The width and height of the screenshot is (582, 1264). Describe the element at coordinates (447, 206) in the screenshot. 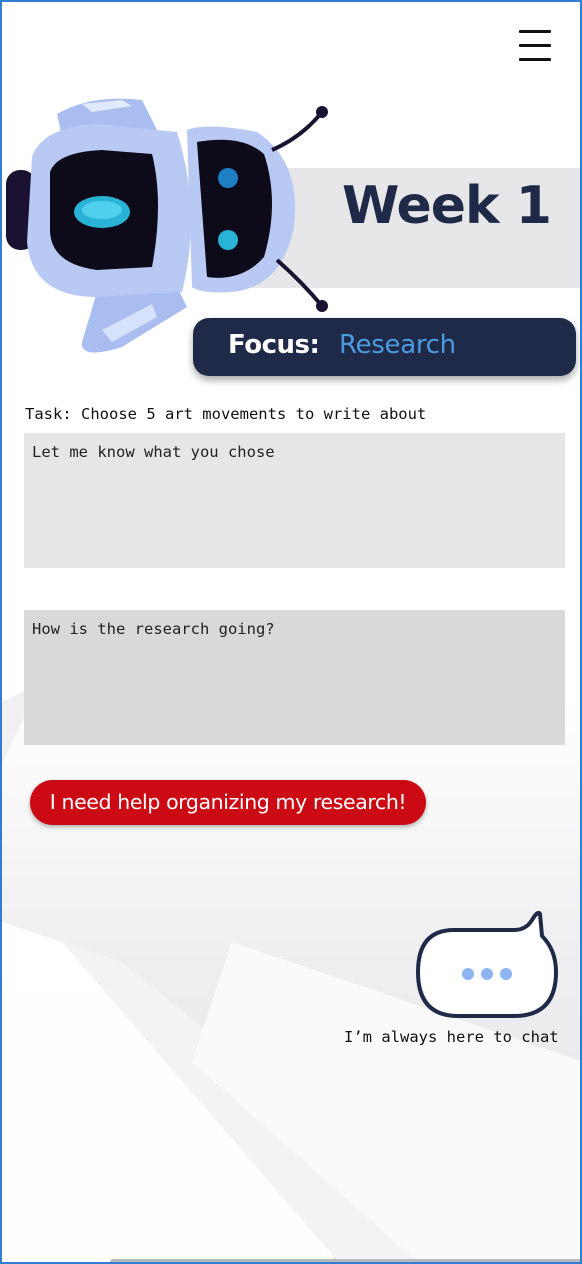

I see `week-title: Week 1` at that location.